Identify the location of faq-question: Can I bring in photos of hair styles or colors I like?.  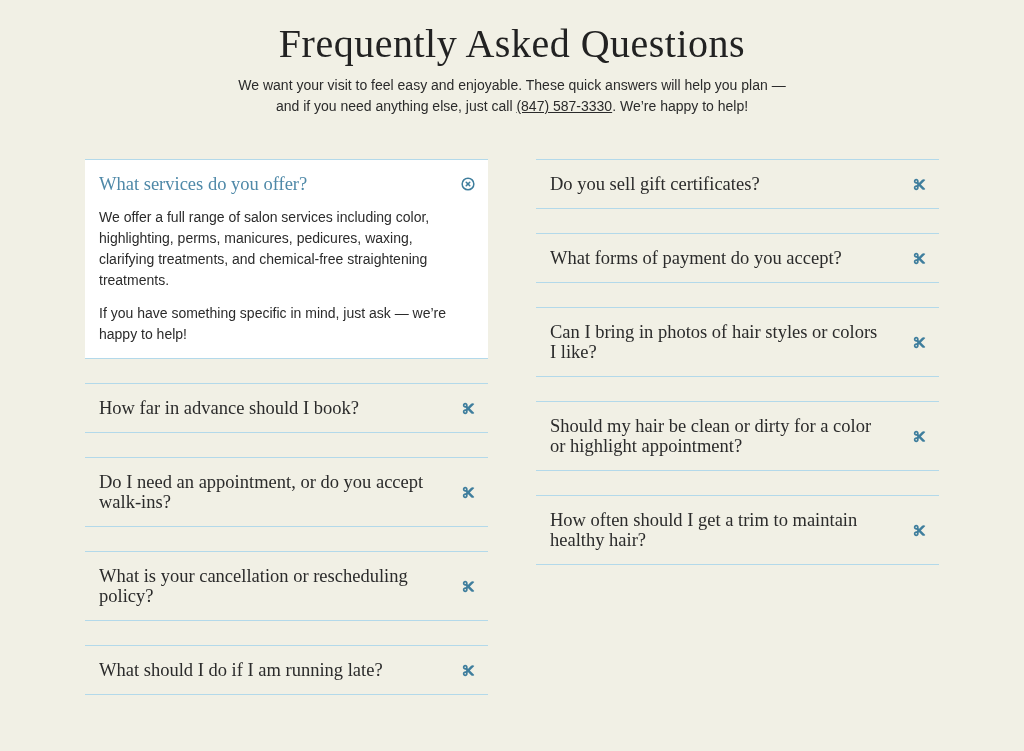
(737, 342).